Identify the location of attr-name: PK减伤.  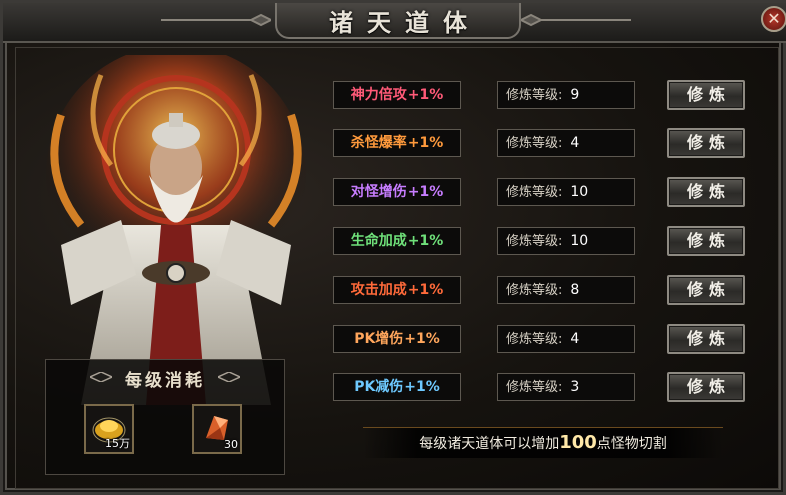
(379, 387).